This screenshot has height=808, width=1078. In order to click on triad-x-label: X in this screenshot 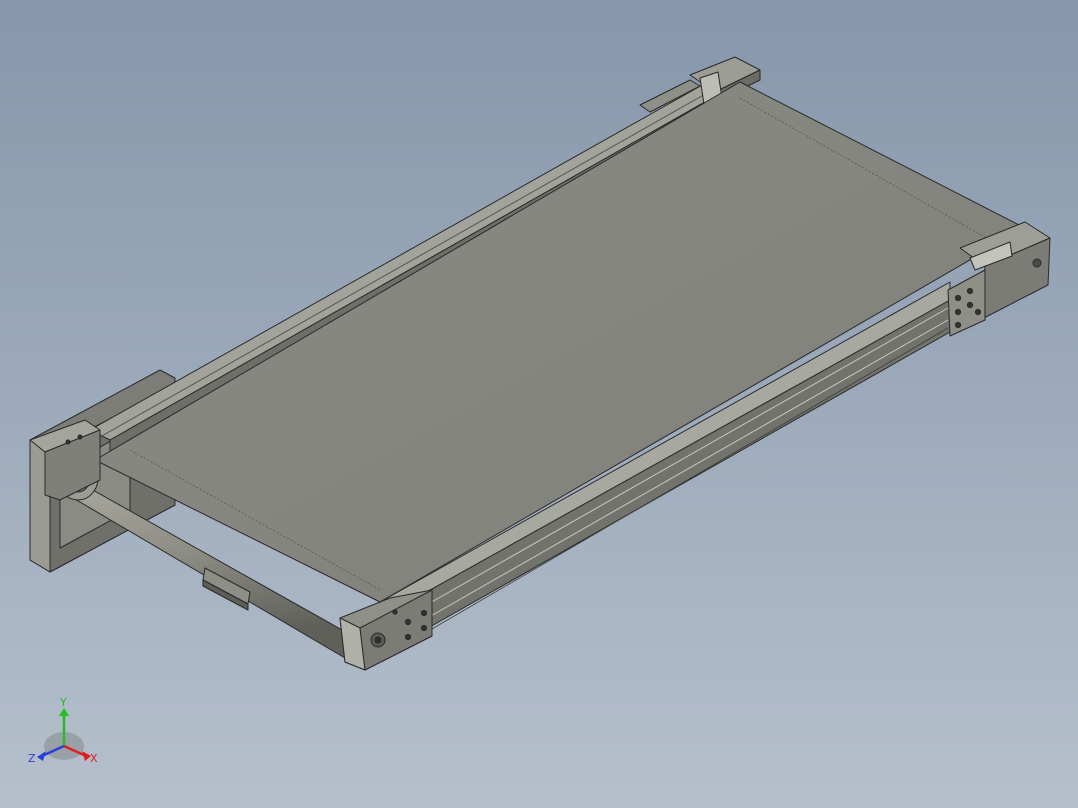, I will do `click(94, 758)`.